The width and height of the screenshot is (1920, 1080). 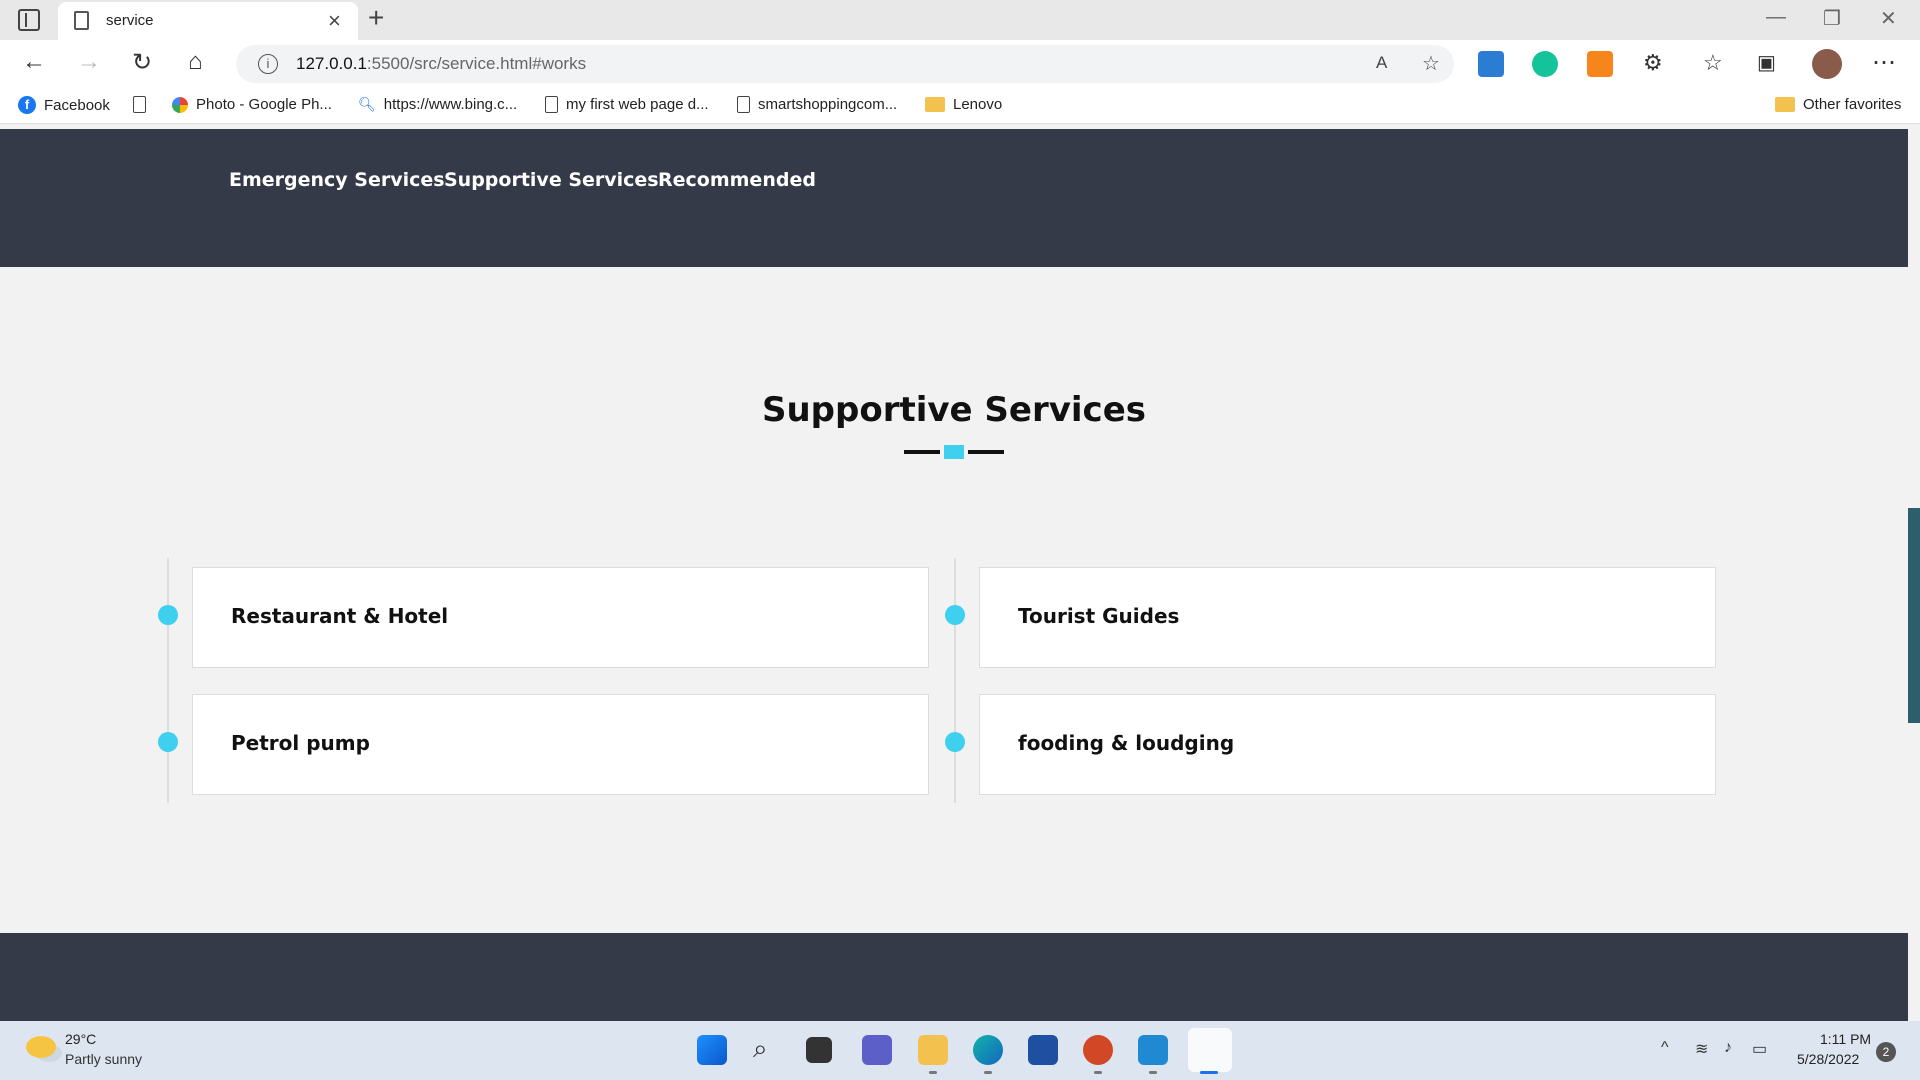 What do you see at coordinates (80, 1039) in the screenshot?
I see `weather-temperature: 29°C` at bounding box center [80, 1039].